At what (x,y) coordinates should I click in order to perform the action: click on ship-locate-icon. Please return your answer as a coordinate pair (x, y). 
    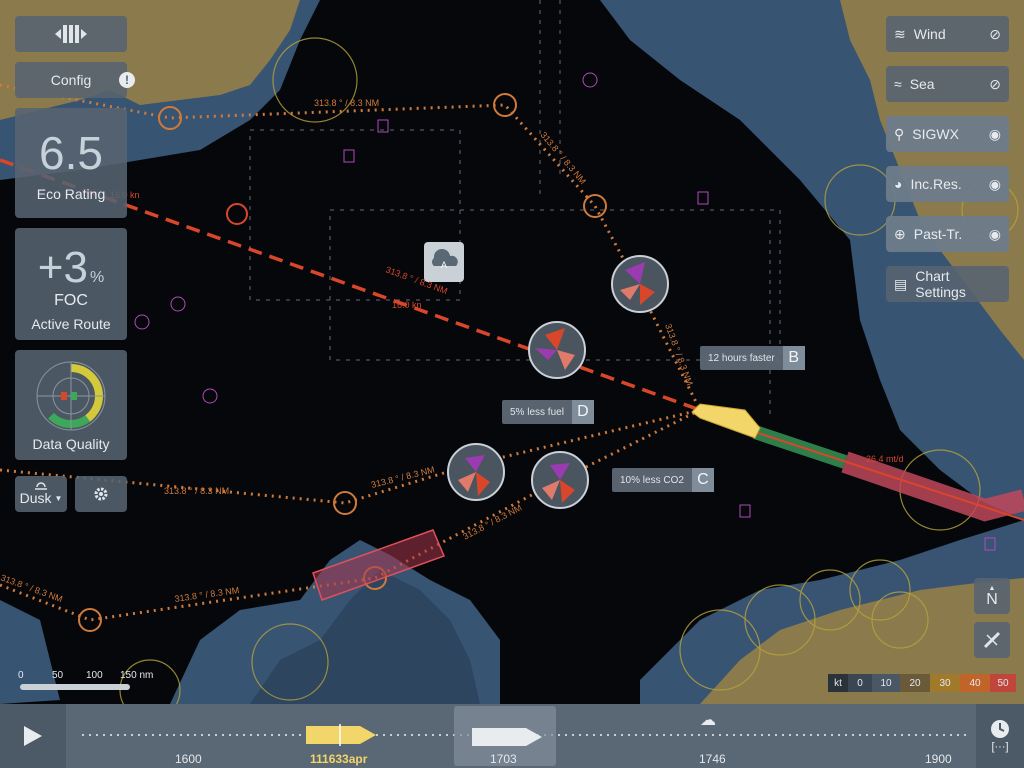
    Looking at the image, I should click on (992, 640).